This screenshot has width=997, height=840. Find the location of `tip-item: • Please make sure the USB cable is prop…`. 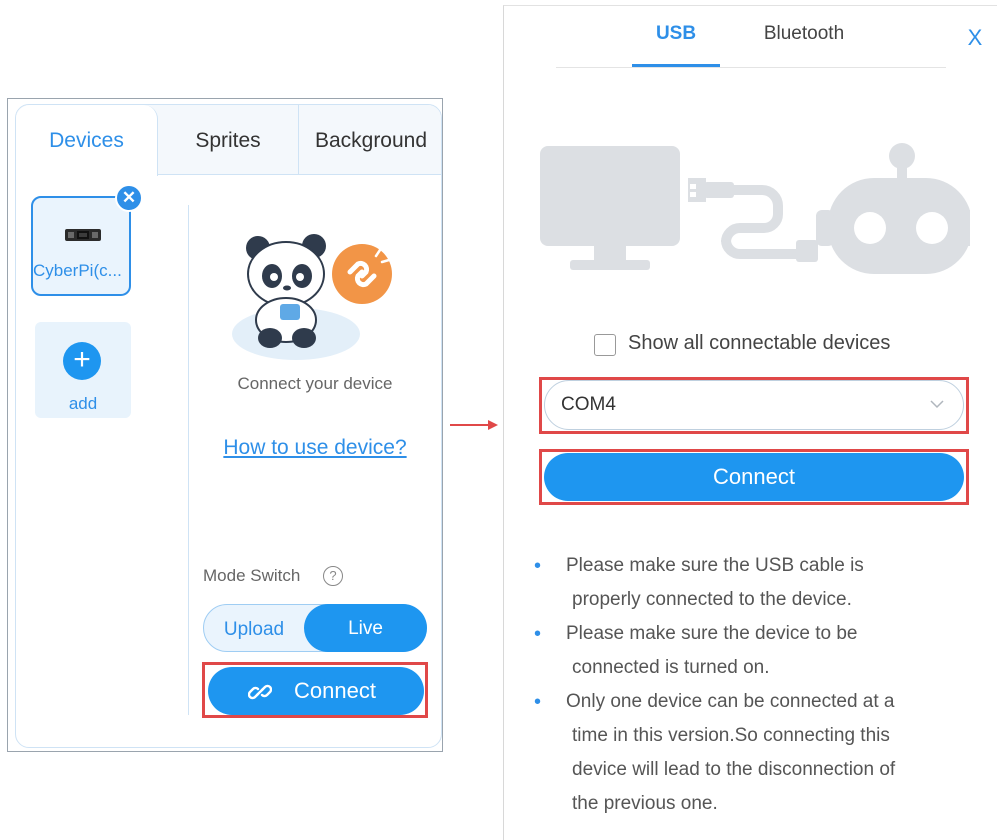

tip-item: • Please make sure the USB cable is prop… is located at coordinates (736, 583).